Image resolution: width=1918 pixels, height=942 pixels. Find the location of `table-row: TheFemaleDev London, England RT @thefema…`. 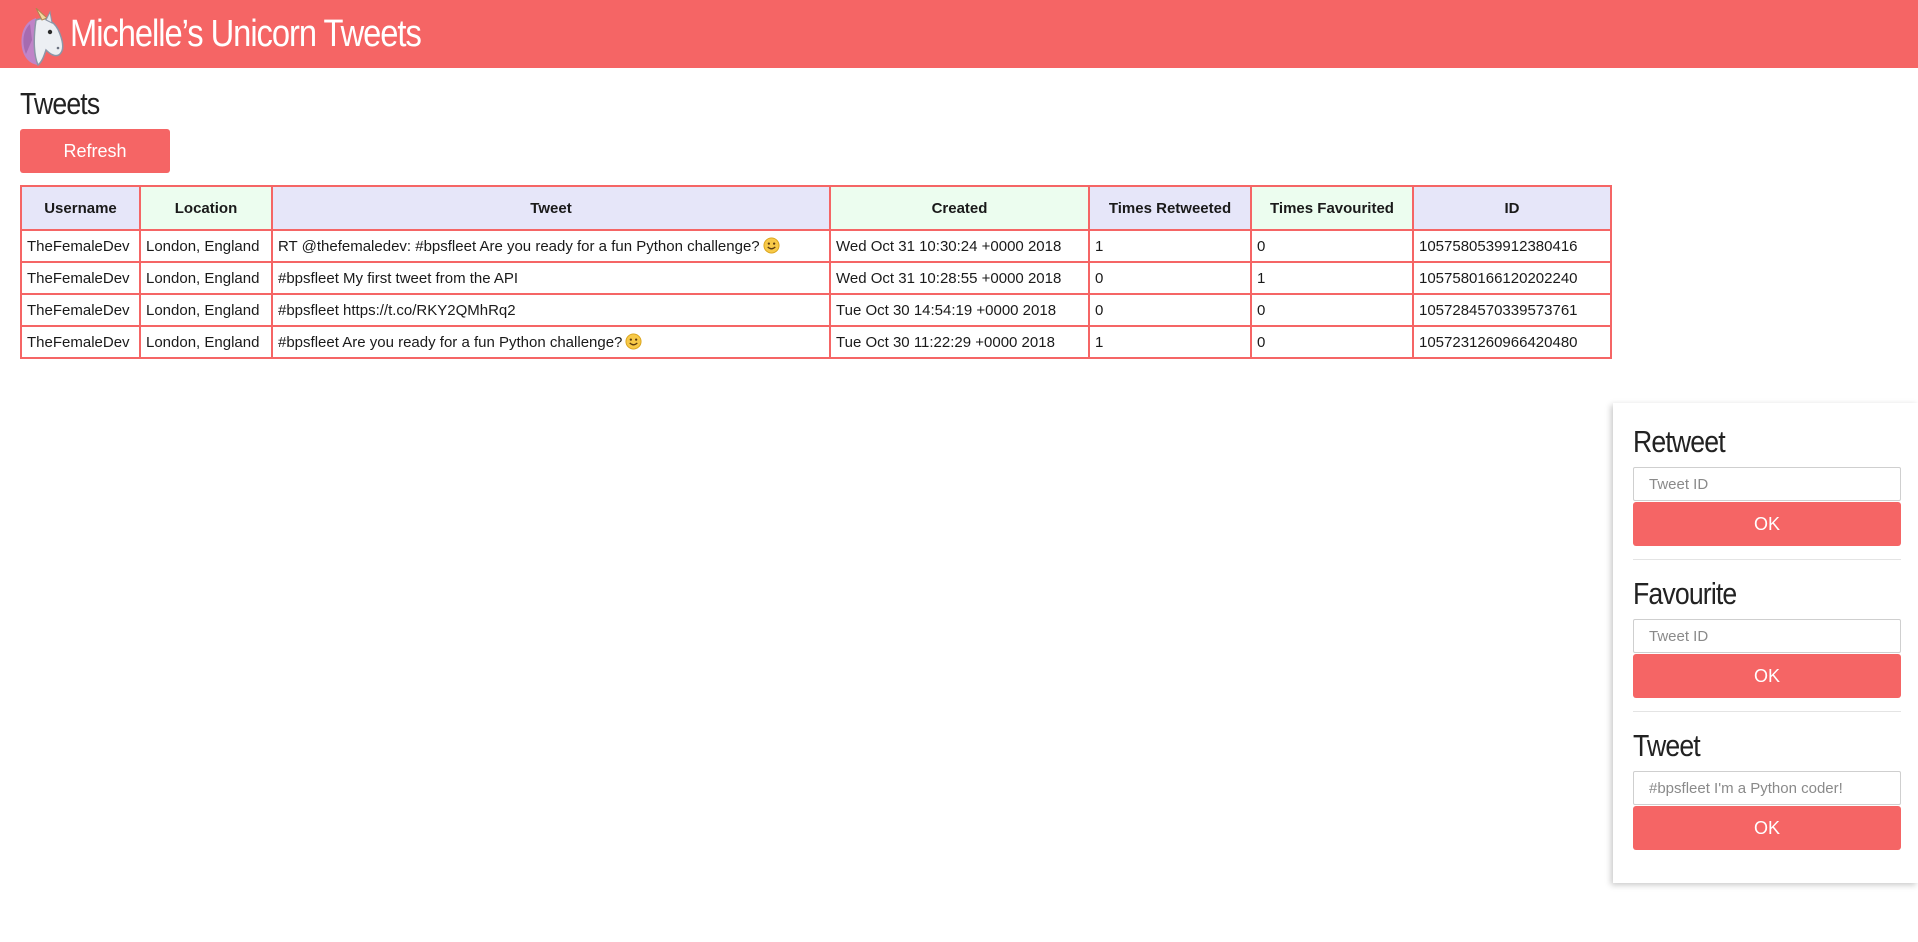

table-row: TheFemaleDev London, England RT @thefema… is located at coordinates (816, 246).